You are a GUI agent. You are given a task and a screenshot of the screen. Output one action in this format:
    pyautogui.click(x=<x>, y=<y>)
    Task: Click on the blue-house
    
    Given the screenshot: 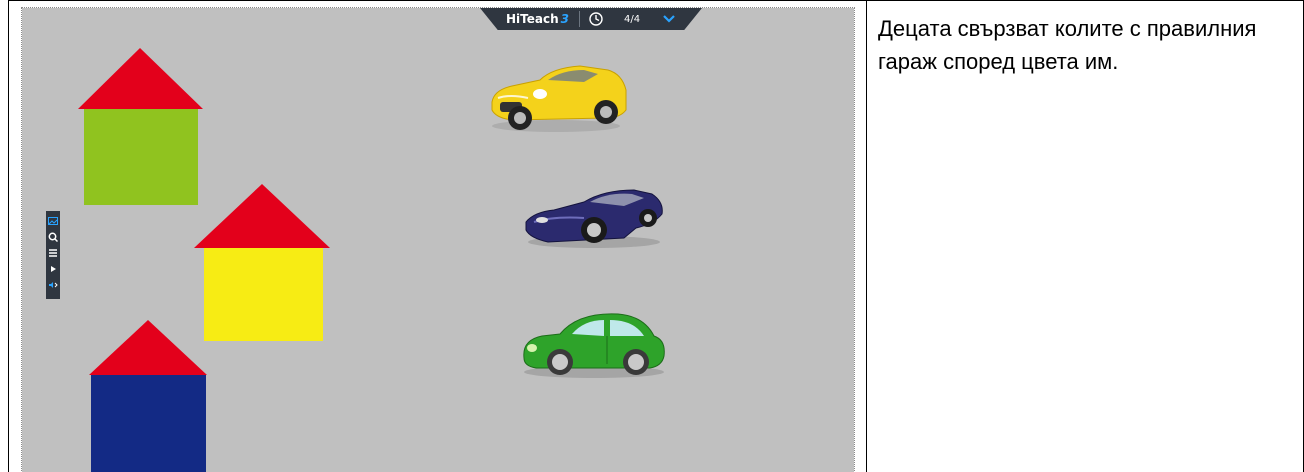 What is the action you would take?
    pyautogui.click(x=148, y=396)
    